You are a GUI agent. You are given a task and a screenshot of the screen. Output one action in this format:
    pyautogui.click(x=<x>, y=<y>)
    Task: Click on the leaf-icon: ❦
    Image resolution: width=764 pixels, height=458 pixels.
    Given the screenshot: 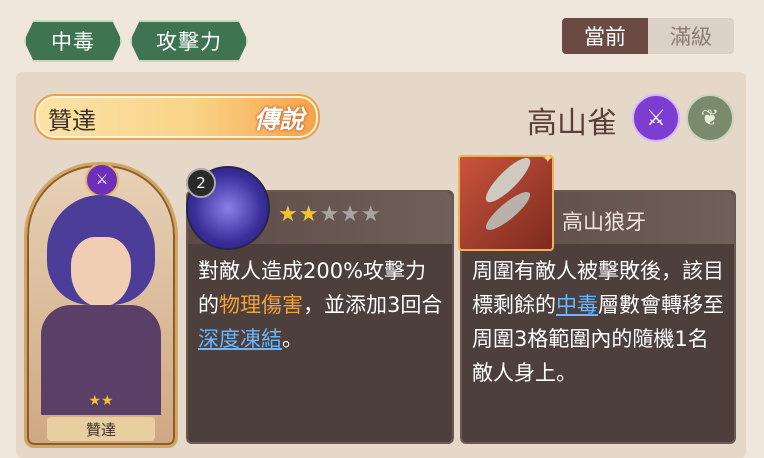 What is the action you would take?
    pyautogui.click(x=710, y=118)
    